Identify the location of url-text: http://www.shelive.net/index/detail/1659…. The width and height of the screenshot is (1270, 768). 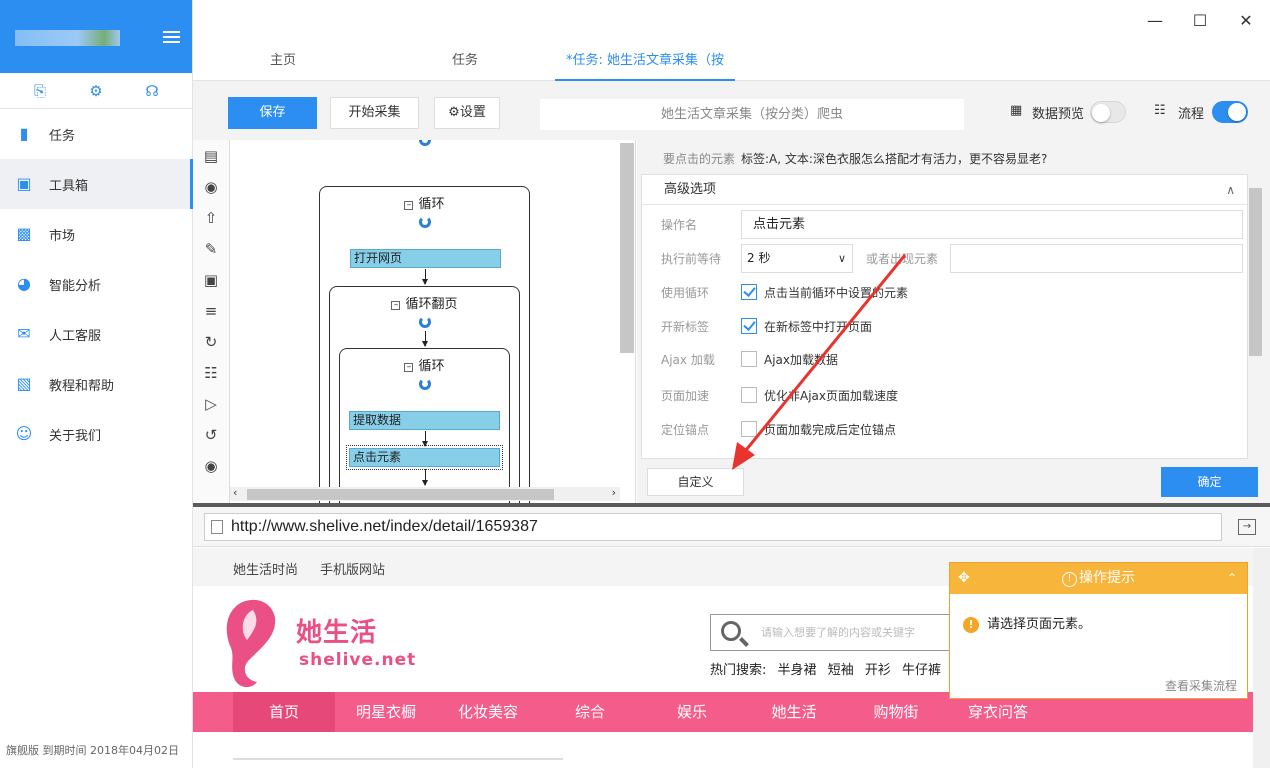
(384, 526).